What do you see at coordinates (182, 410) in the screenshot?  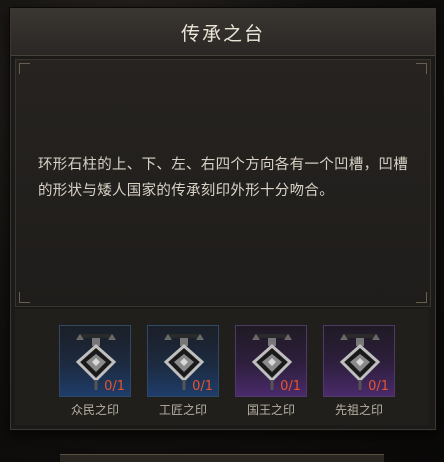 I see `seal-name: 工匠之印` at bounding box center [182, 410].